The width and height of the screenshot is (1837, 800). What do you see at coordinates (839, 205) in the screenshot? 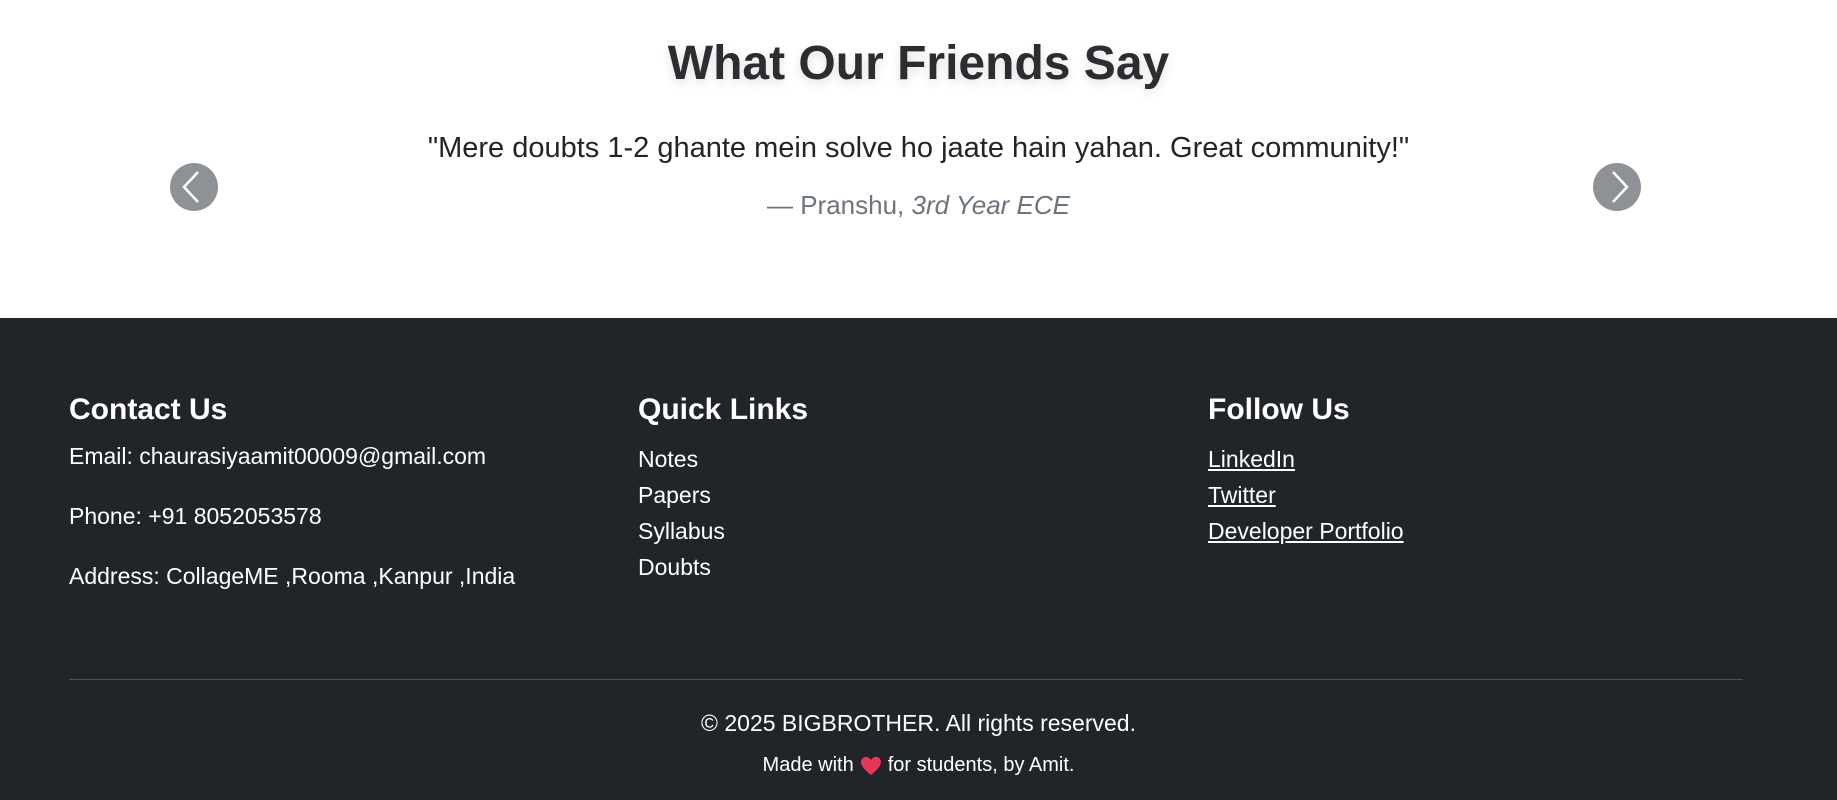
I see `author-name: — Pranshu,` at bounding box center [839, 205].